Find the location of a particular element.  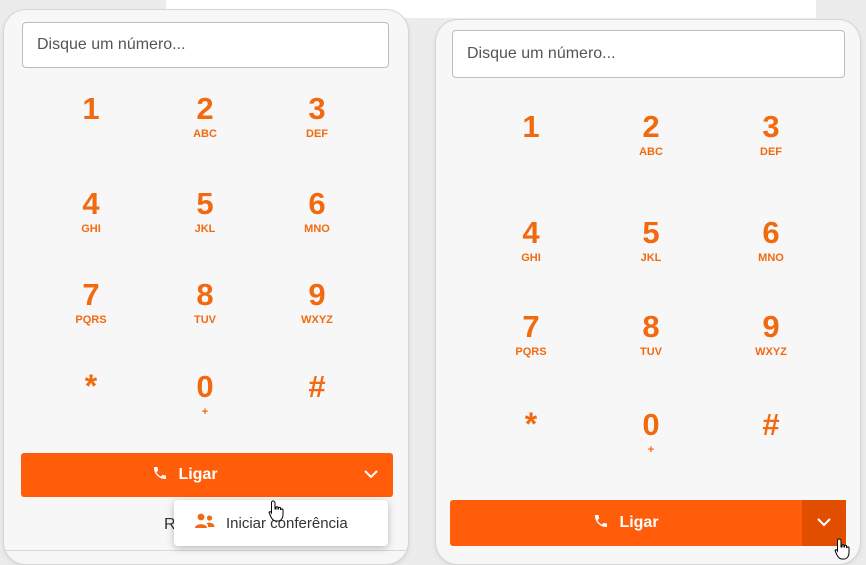

call-options-toggle is located at coordinates (371, 475).